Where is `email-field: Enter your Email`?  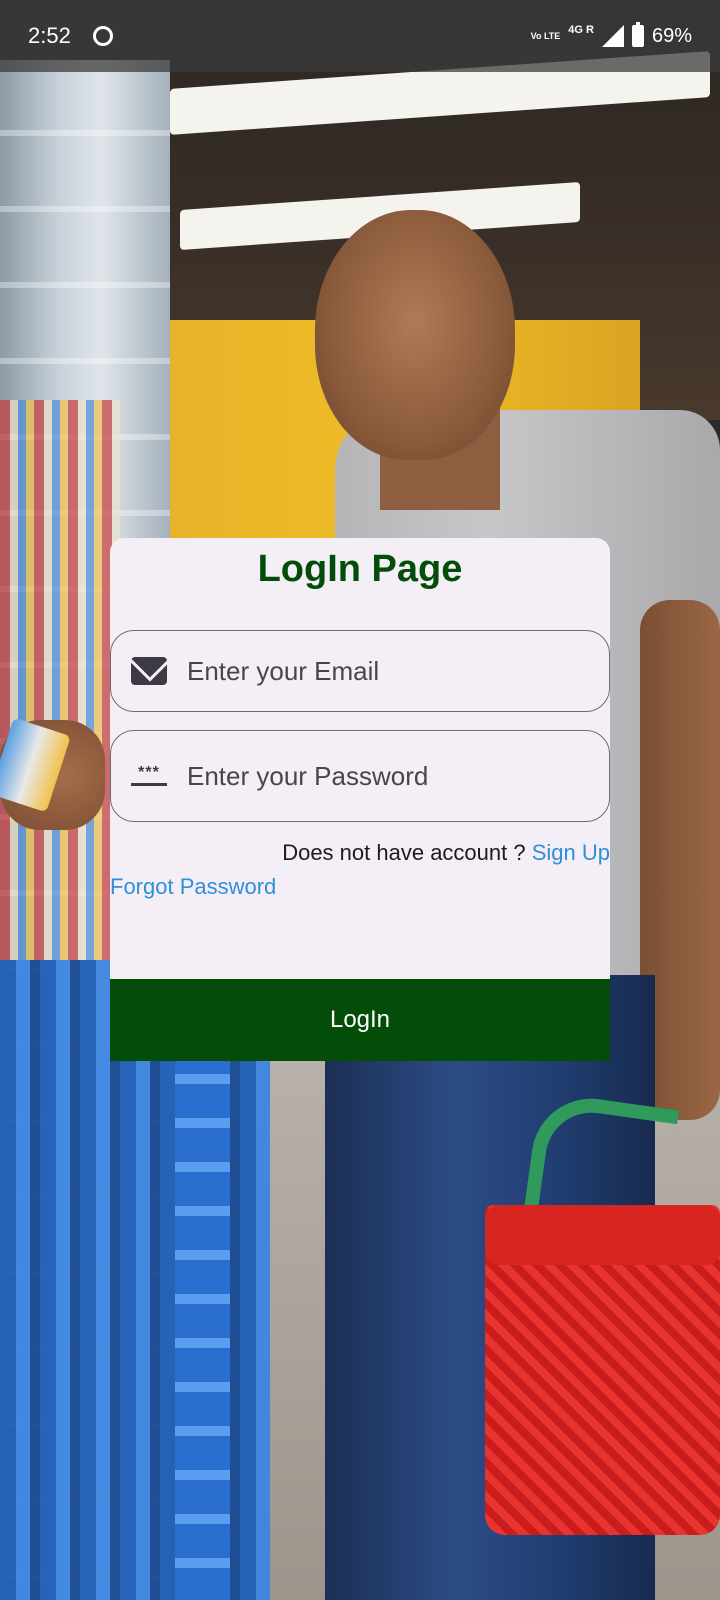 email-field: Enter your Email is located at coordinates (360, 671).